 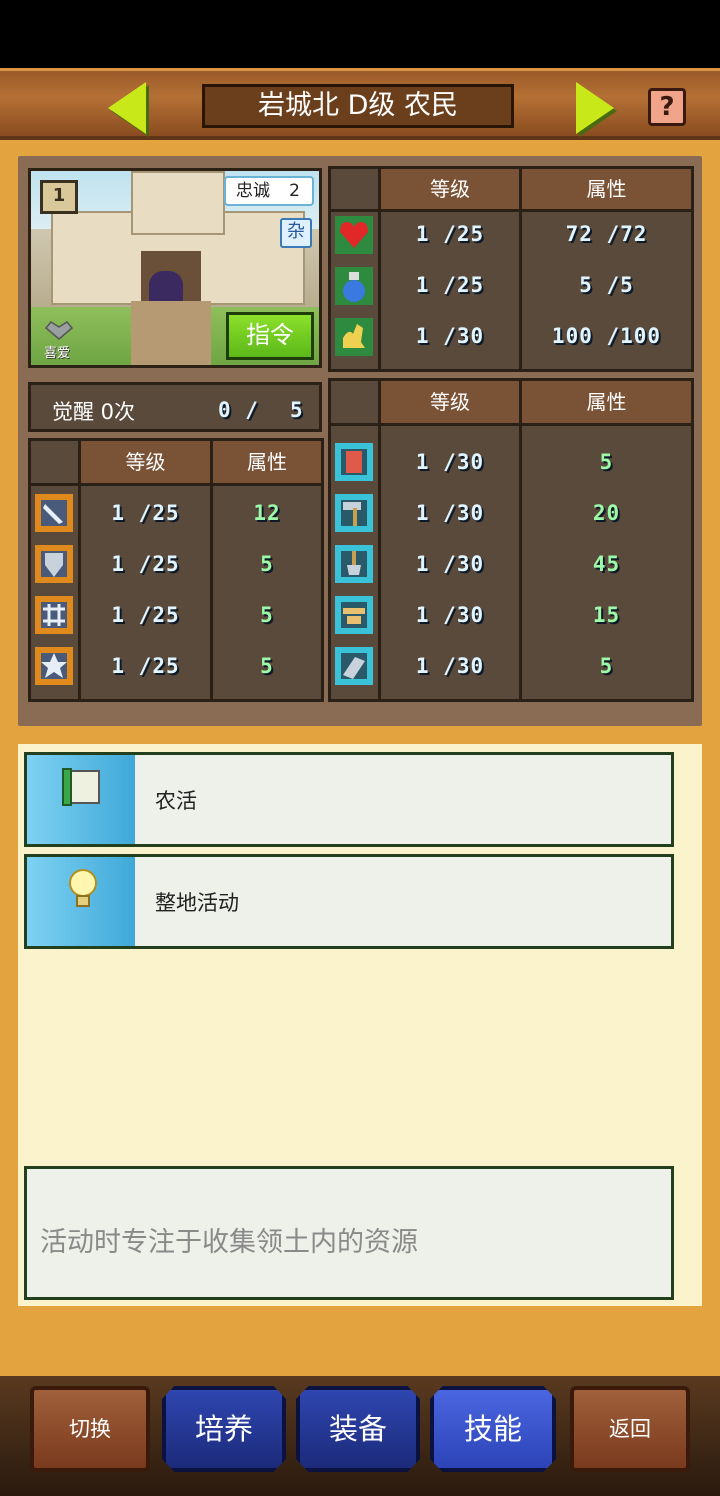 I want to click on awaken-label: 觉醒 0次, so click(x=94, y=412).